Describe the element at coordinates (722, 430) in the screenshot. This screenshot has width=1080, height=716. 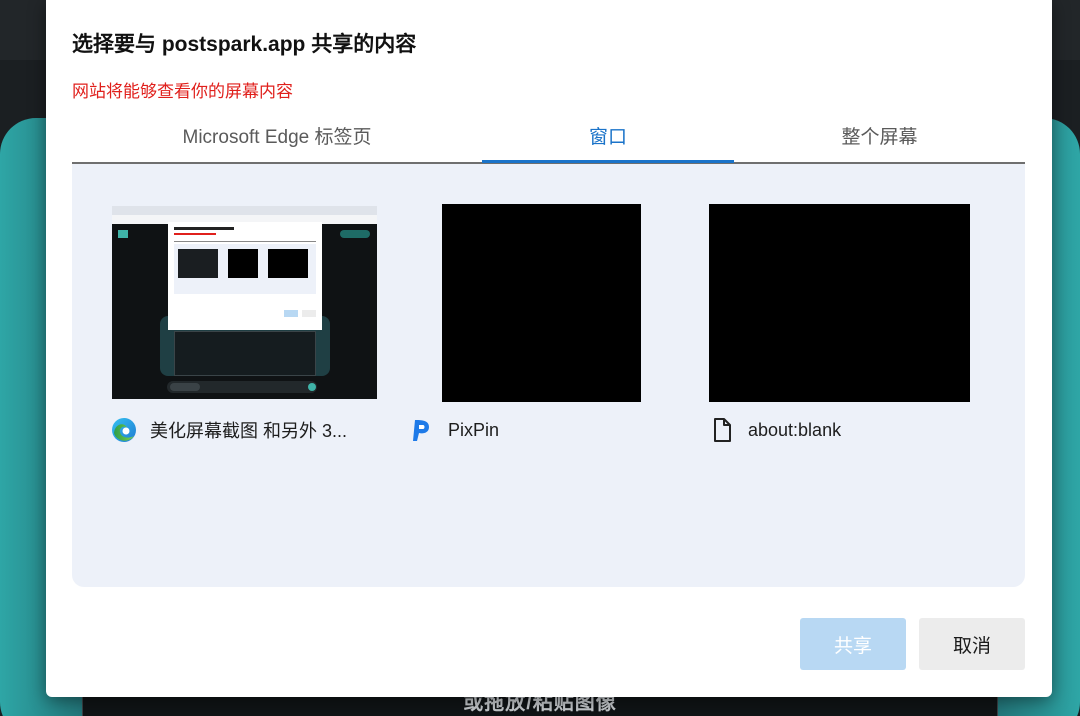
I see `blank-document-icon` at that location.